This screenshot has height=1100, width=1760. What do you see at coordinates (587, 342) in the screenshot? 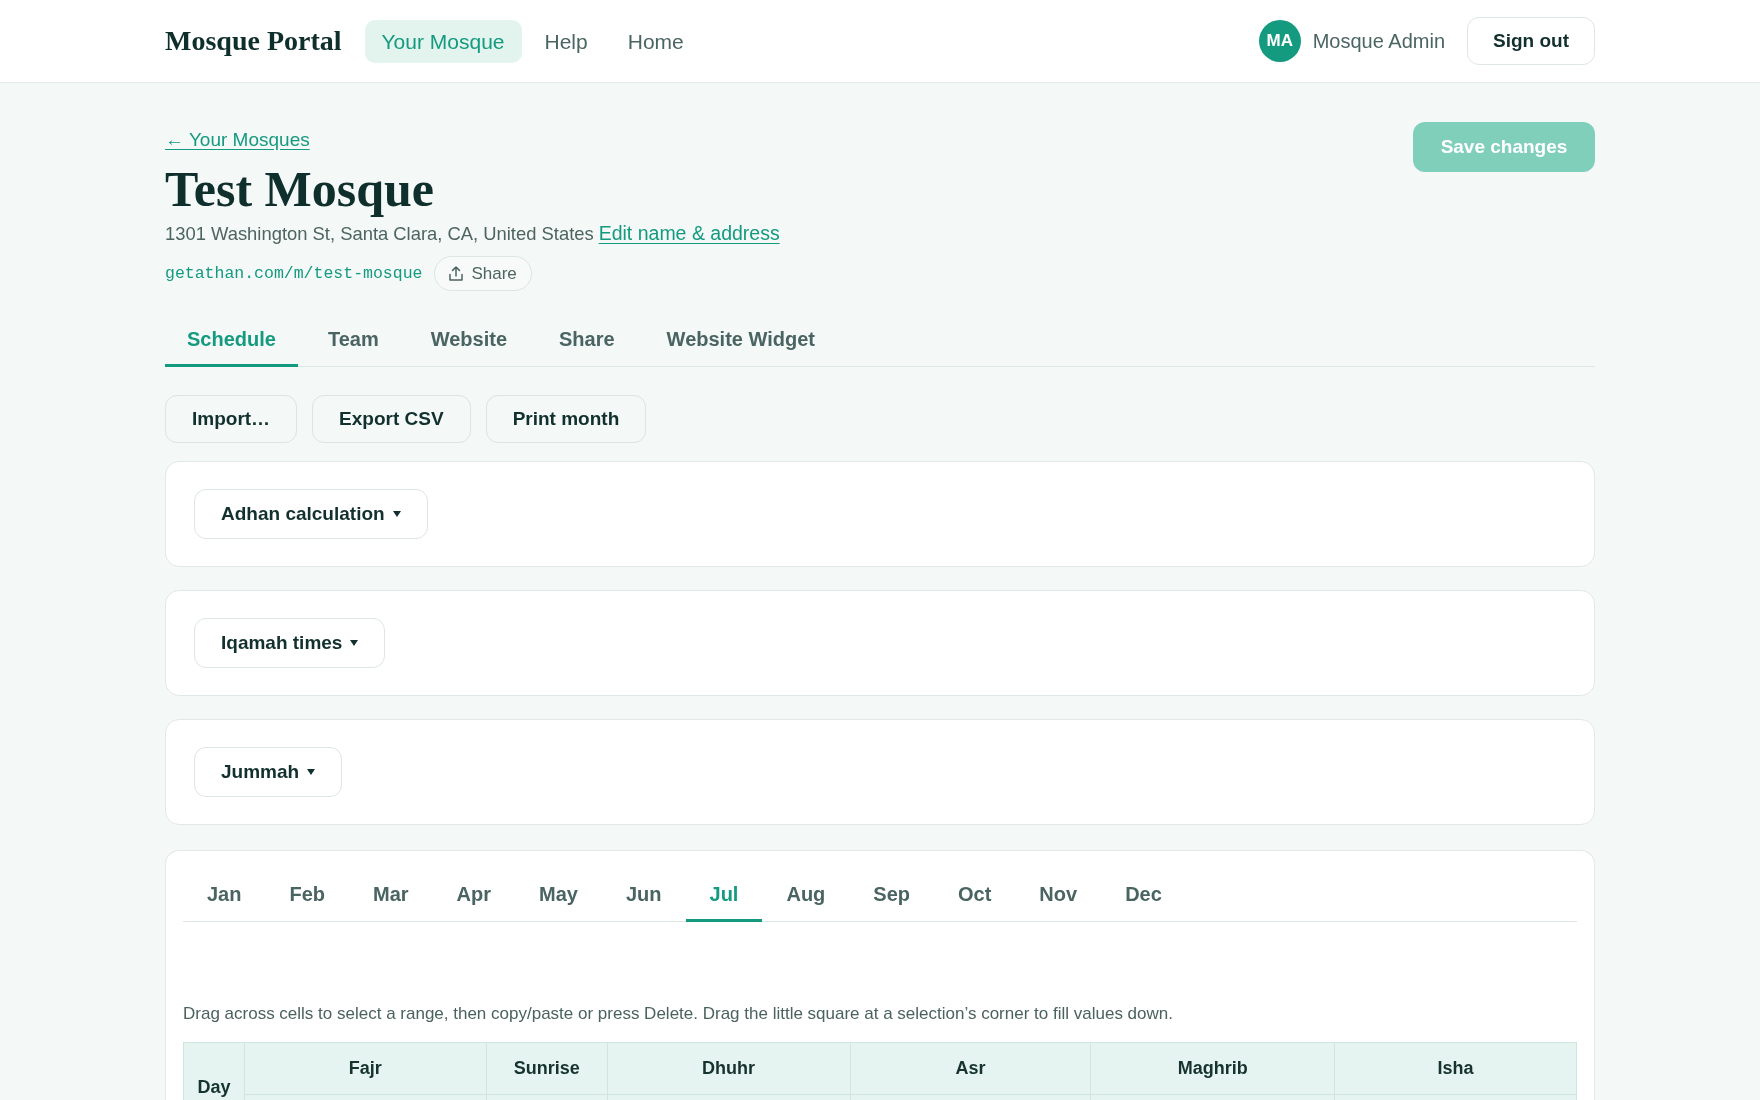
I see `tab: Share` at bounding box center [587, 342].